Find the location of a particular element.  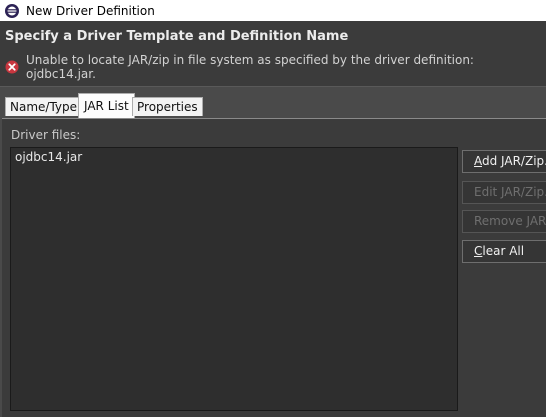

remove-jar-button: Remove JAR/Zip is located at coordinates (504, 221).